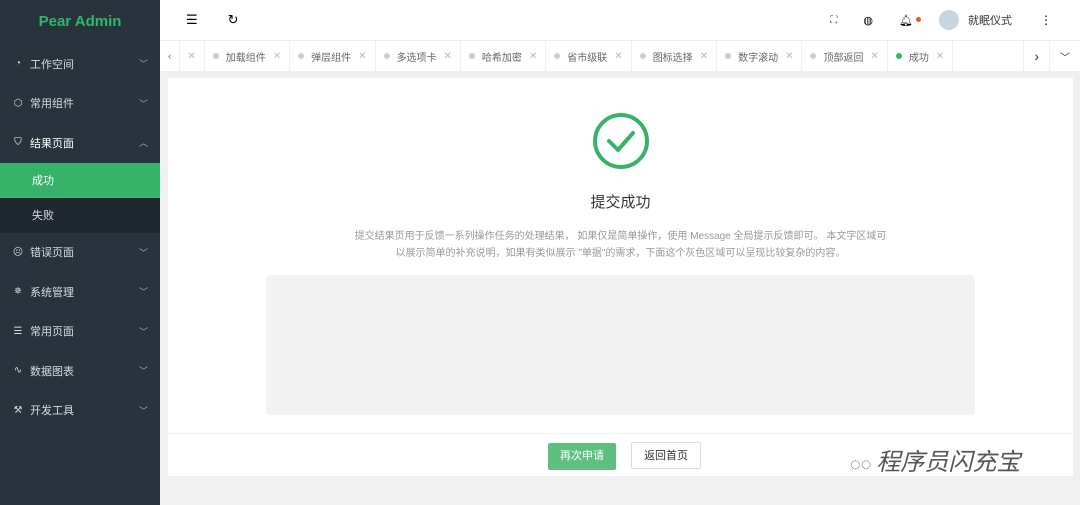 The height and width of the screenshot is (505, 1080). I want to click on tab: 图标选择 ✕, so click(675, 56).